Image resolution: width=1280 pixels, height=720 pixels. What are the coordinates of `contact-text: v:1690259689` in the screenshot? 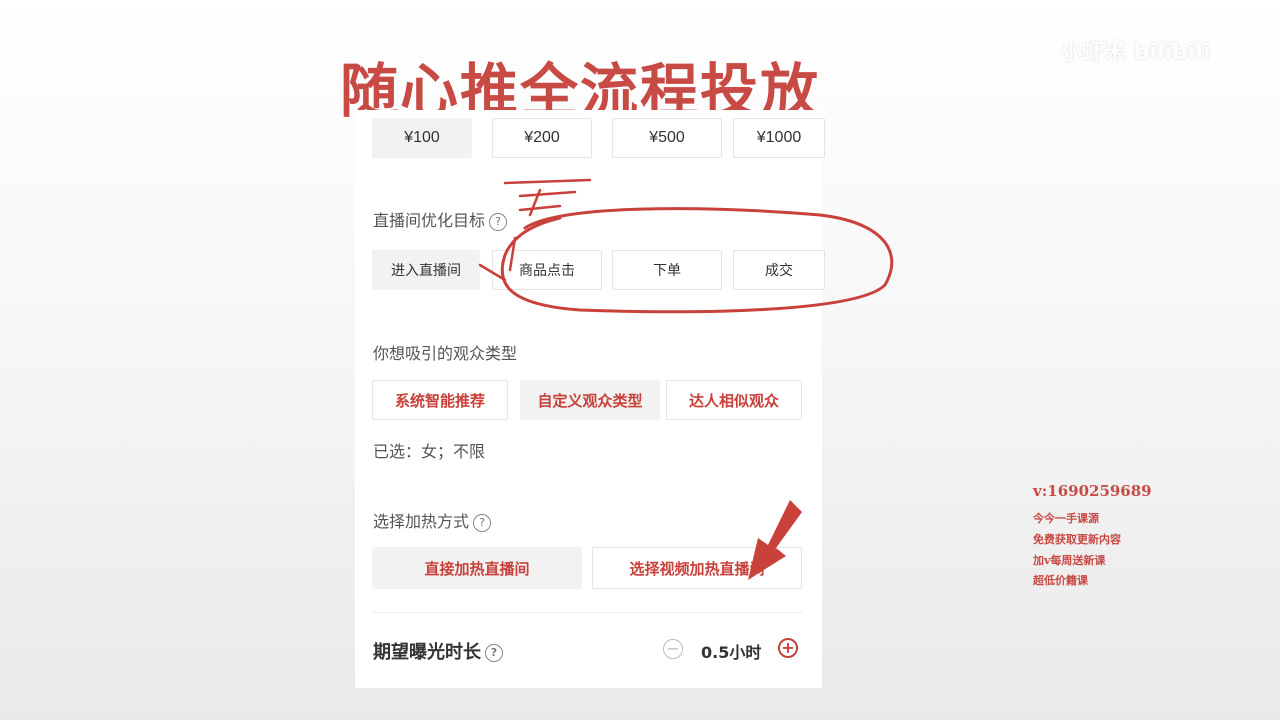 It's located at (1092, 491).